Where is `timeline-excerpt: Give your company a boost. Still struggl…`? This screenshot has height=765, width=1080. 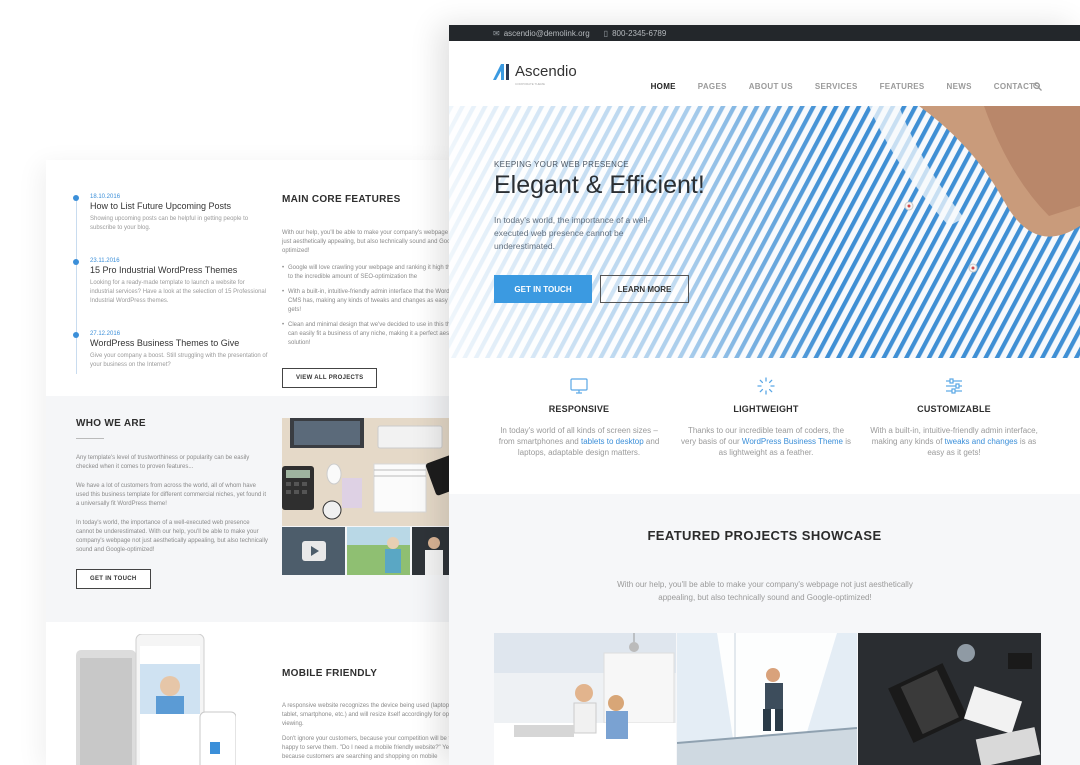
timeline-excerpt: Give your company a boost. Still struggl… is located at coordinates (179, 360).